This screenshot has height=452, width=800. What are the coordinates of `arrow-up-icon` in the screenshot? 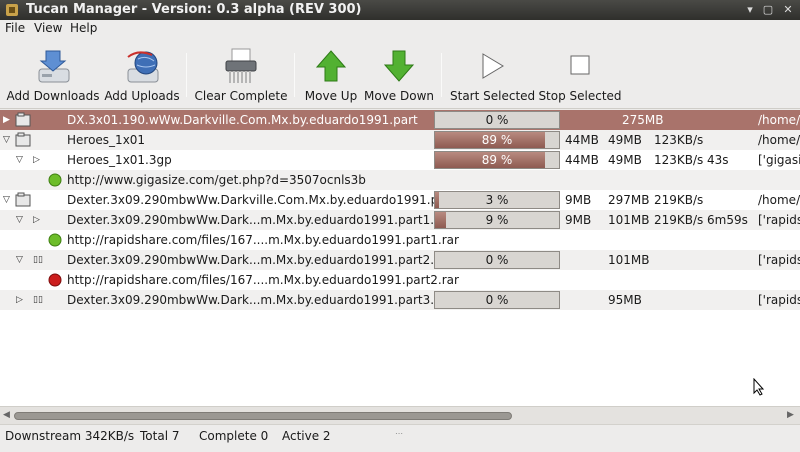 It's located at (331, 66).